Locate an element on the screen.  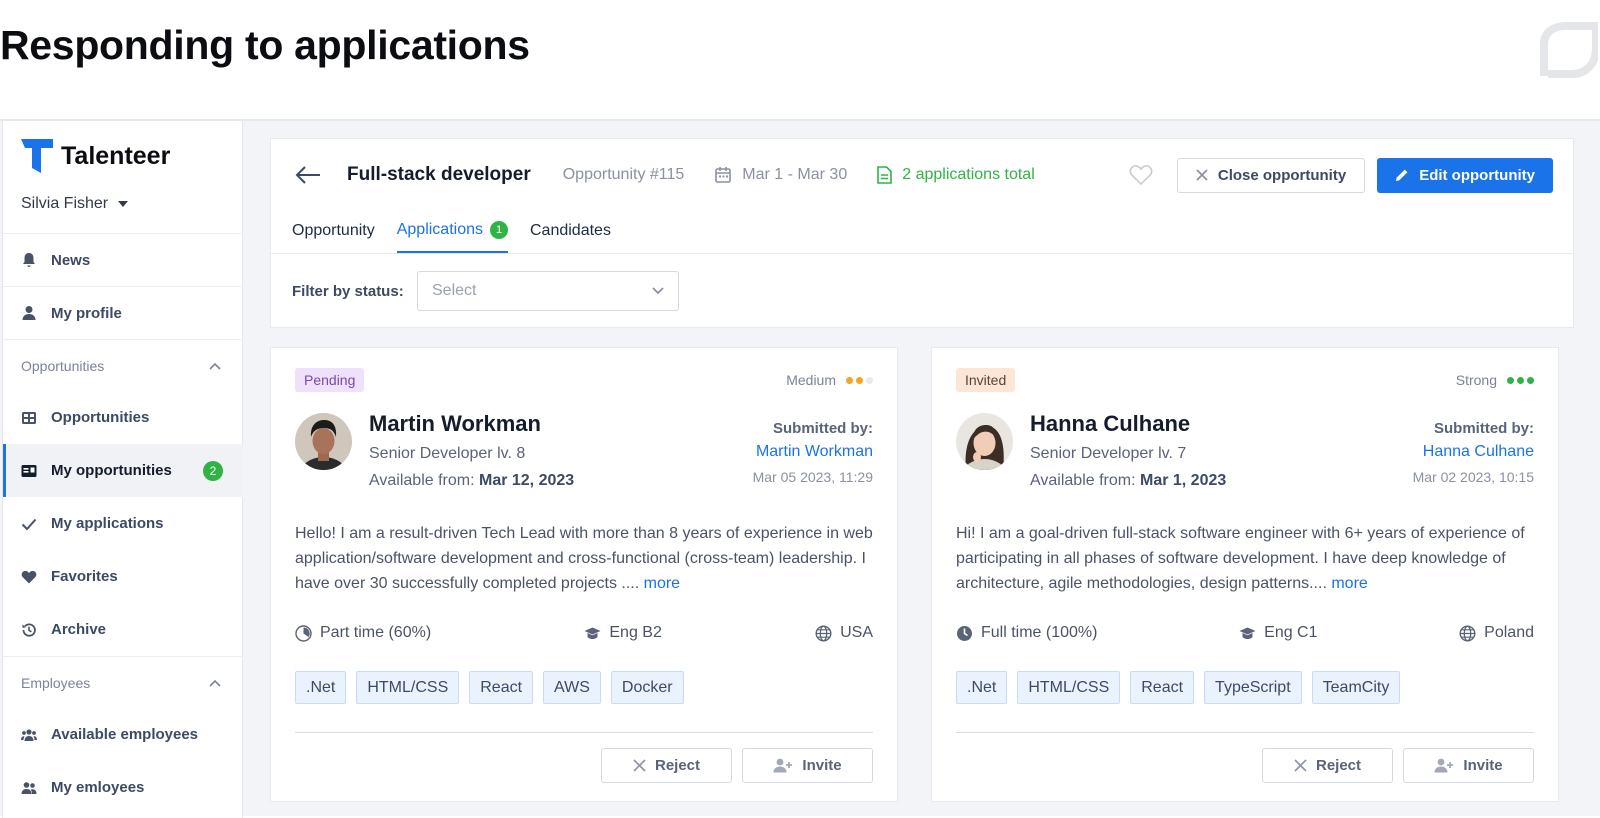
match-dot is located at coordinates (1520, 380).